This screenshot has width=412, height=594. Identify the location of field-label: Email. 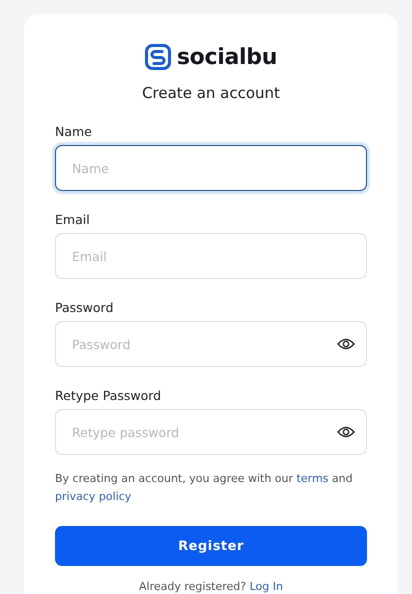
(73, 219).